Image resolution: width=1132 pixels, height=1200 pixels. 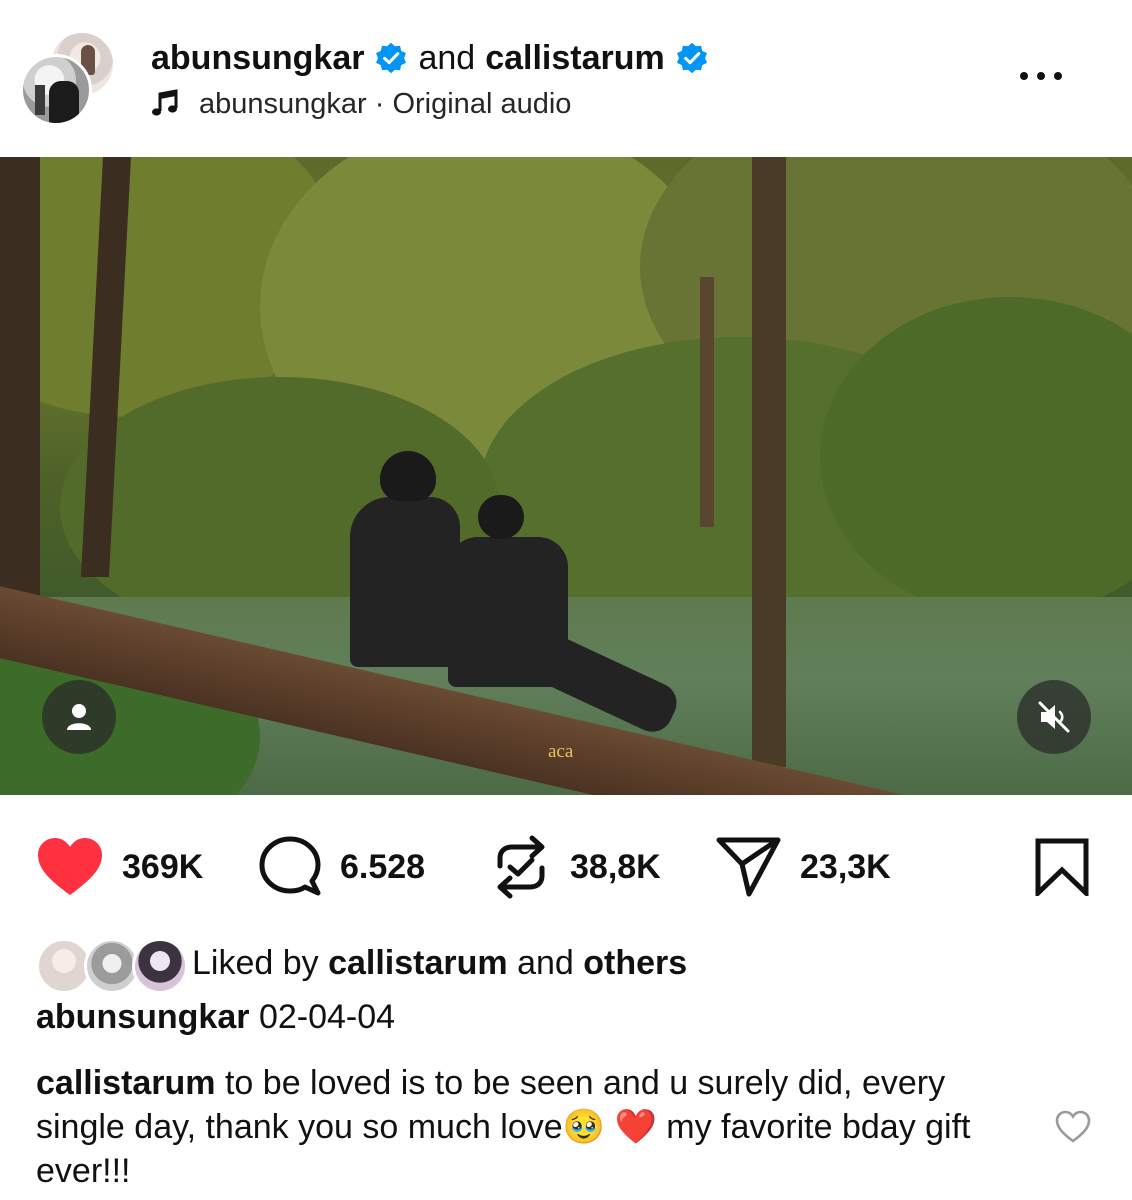 What do you see at coordinates (165, 102) in the screenshot?
I see `music-note-icon` at bounding box center [165, 102].